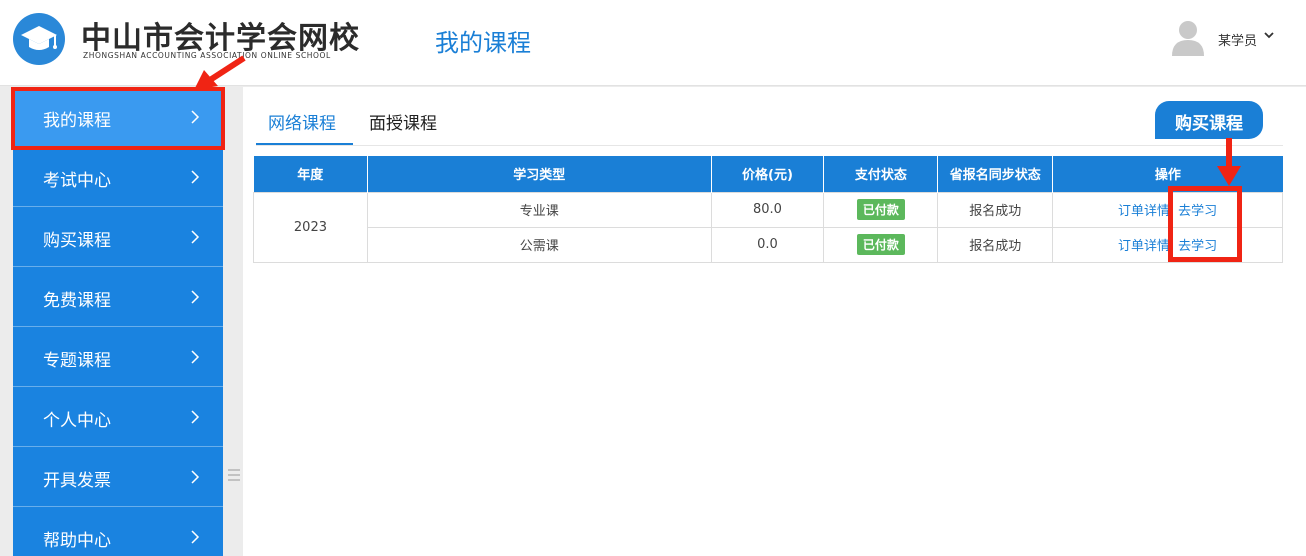 This screenshot has width=1306, height=556. I want to click on sidebar-item-topic-courses: 专题课程, so click(118, 357).